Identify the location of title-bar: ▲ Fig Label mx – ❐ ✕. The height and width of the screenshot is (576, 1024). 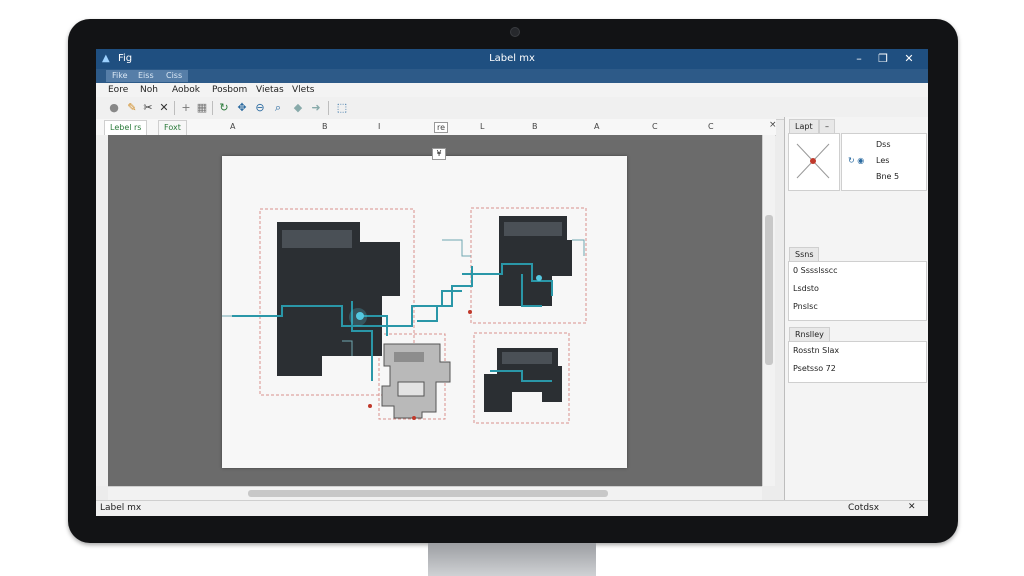
(512, 59).